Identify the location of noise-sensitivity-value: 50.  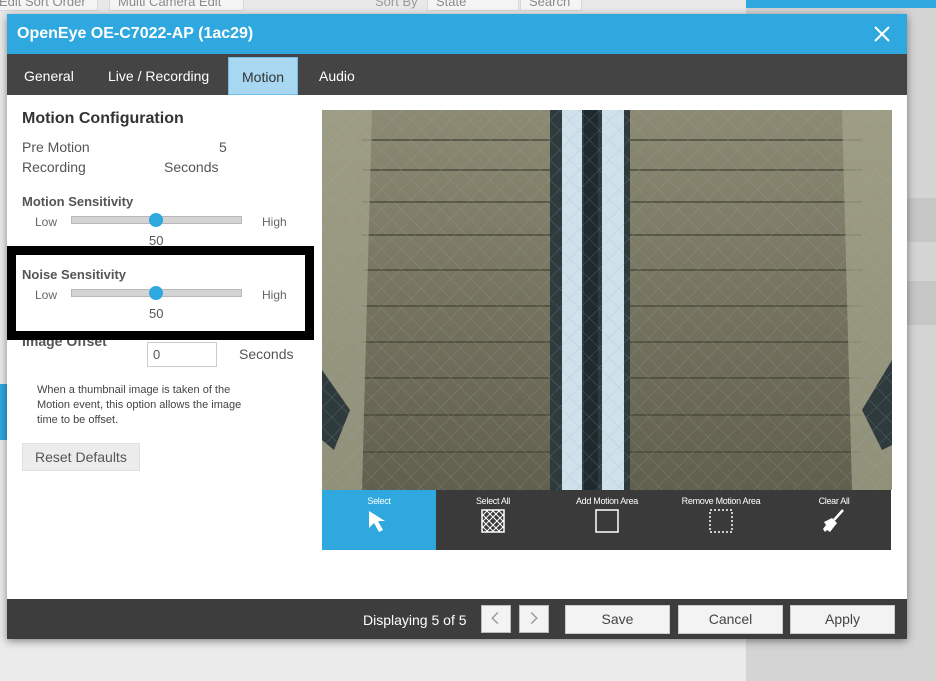
(156, 313).